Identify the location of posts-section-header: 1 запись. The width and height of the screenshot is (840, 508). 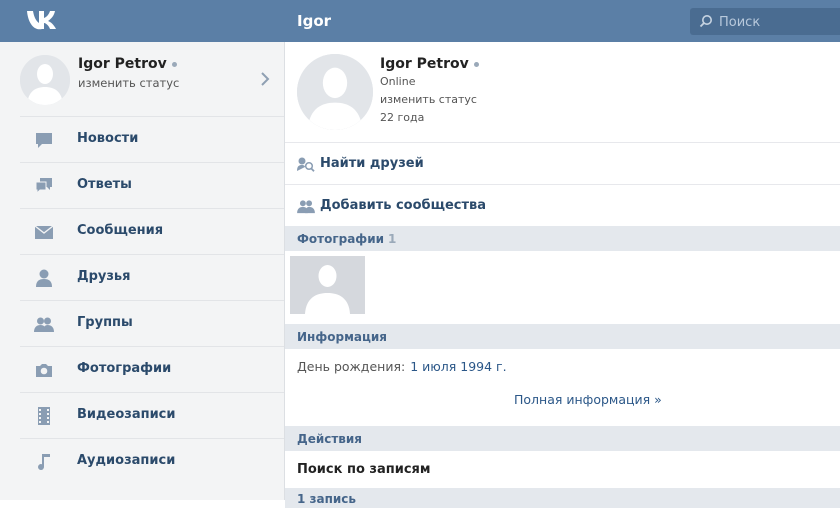
(562, 498).